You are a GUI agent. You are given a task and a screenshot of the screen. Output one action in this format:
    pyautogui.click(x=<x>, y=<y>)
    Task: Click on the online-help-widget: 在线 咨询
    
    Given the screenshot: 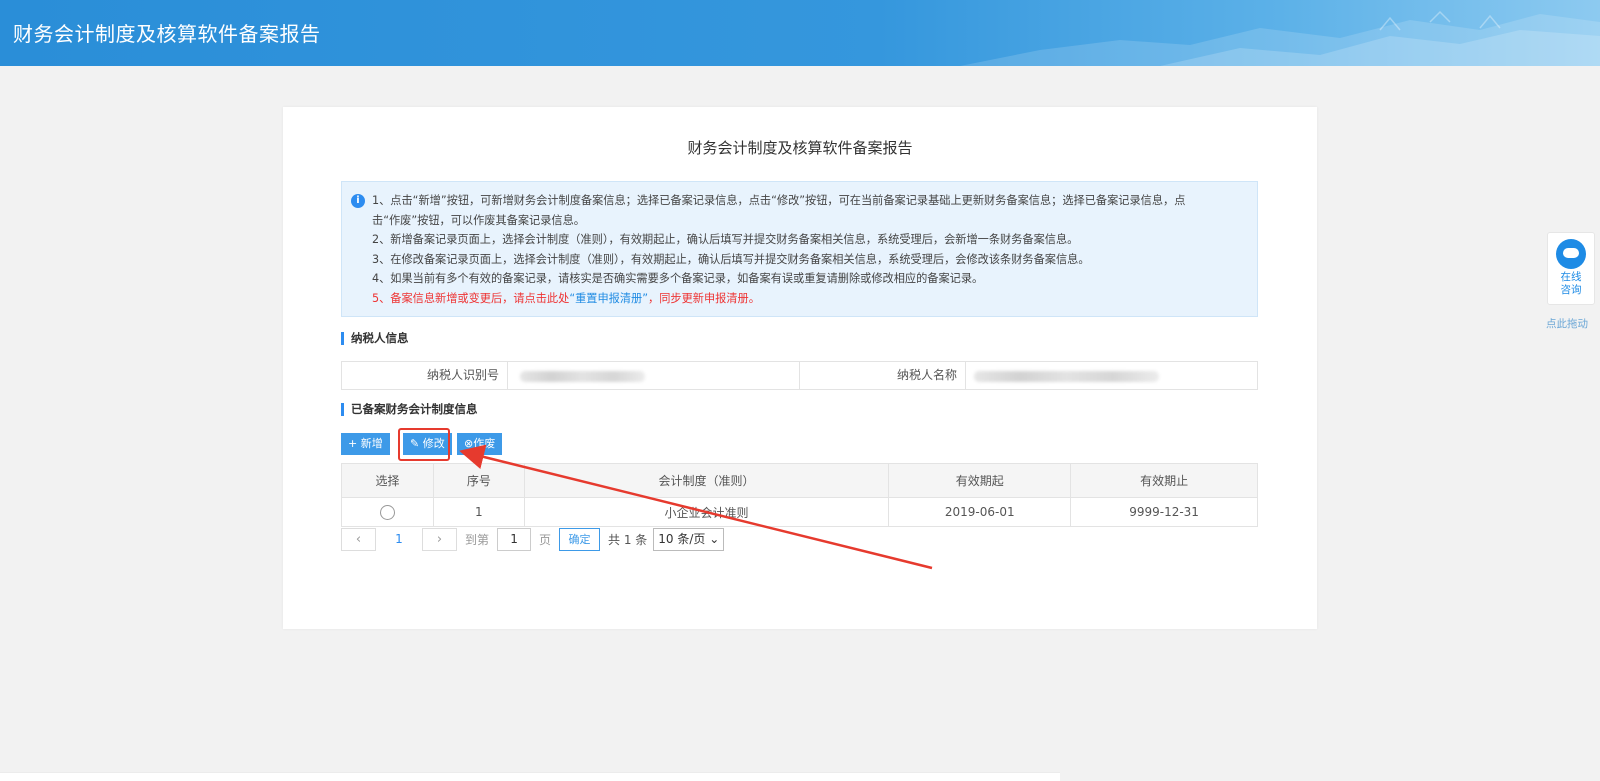 What is the action you would take?
    pyautogui.click(x=1571, y=268)
    